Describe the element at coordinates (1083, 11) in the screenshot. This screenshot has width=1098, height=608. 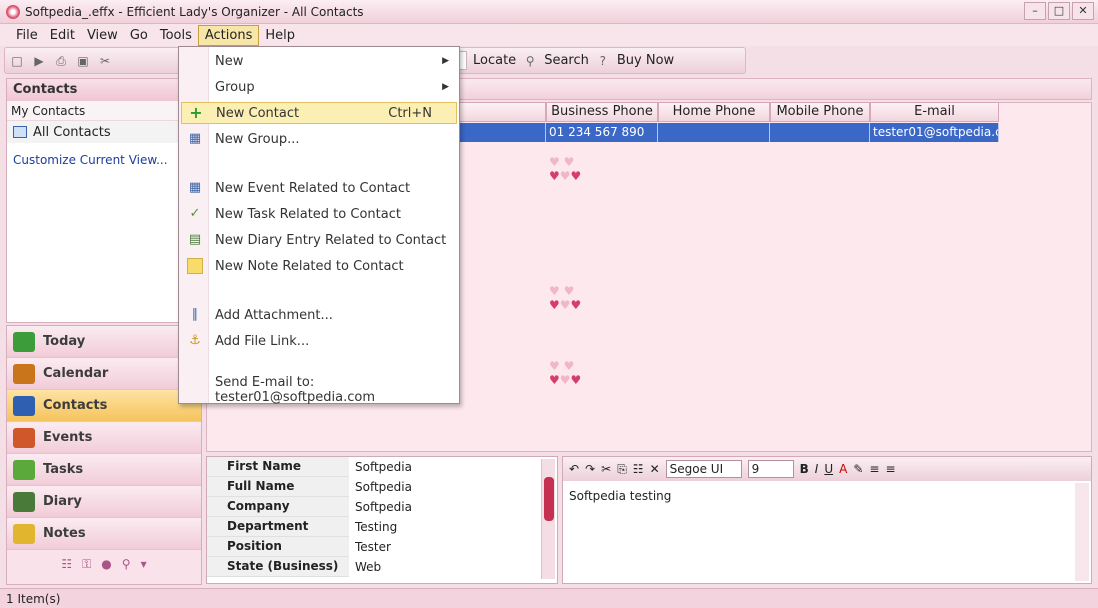
I see `close-button: ✕` at that location.